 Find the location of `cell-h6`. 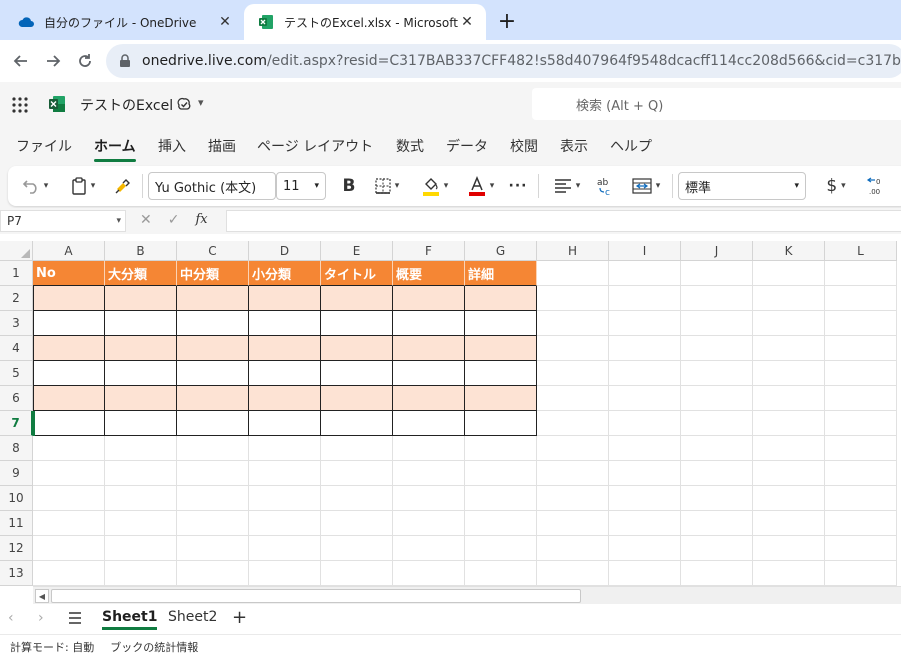

cell-h6 is located at coordinates (573, 398).